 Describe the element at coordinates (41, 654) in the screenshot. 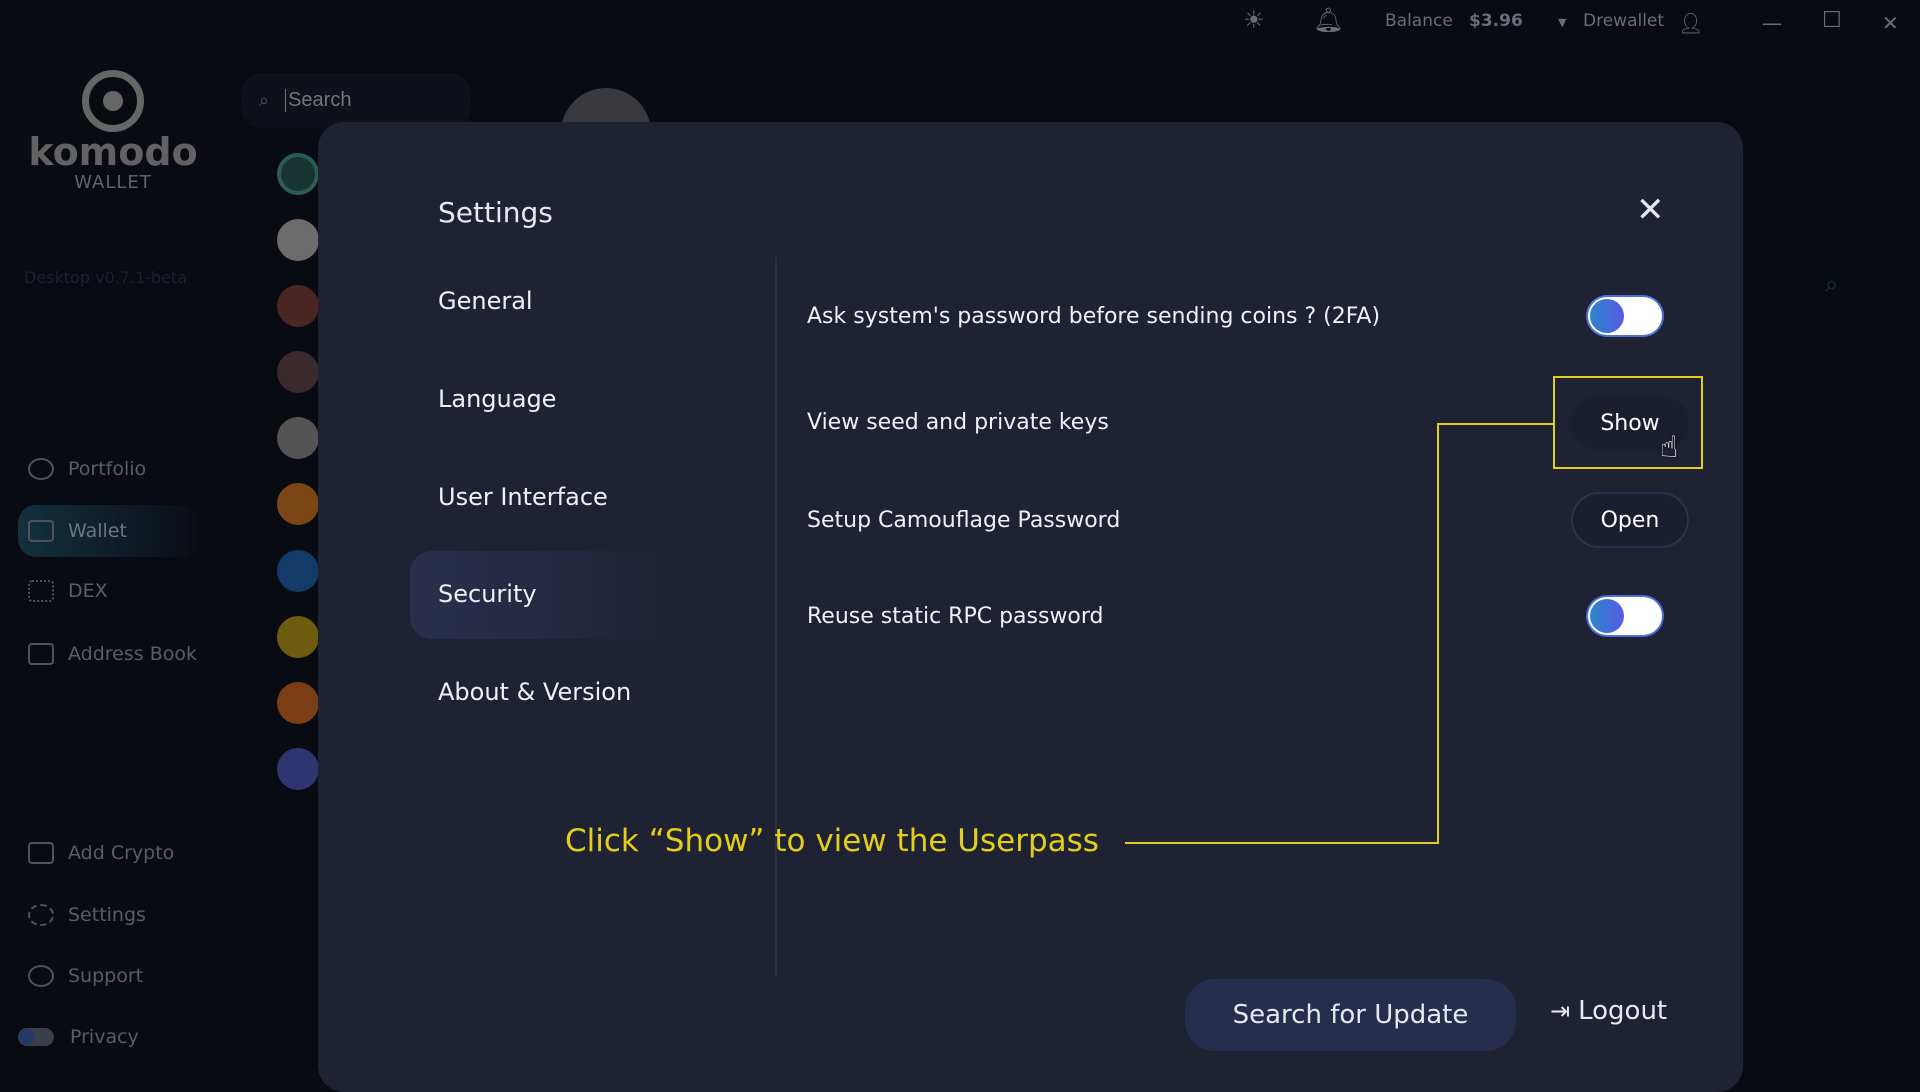

I see `address-book-icon` at that location.